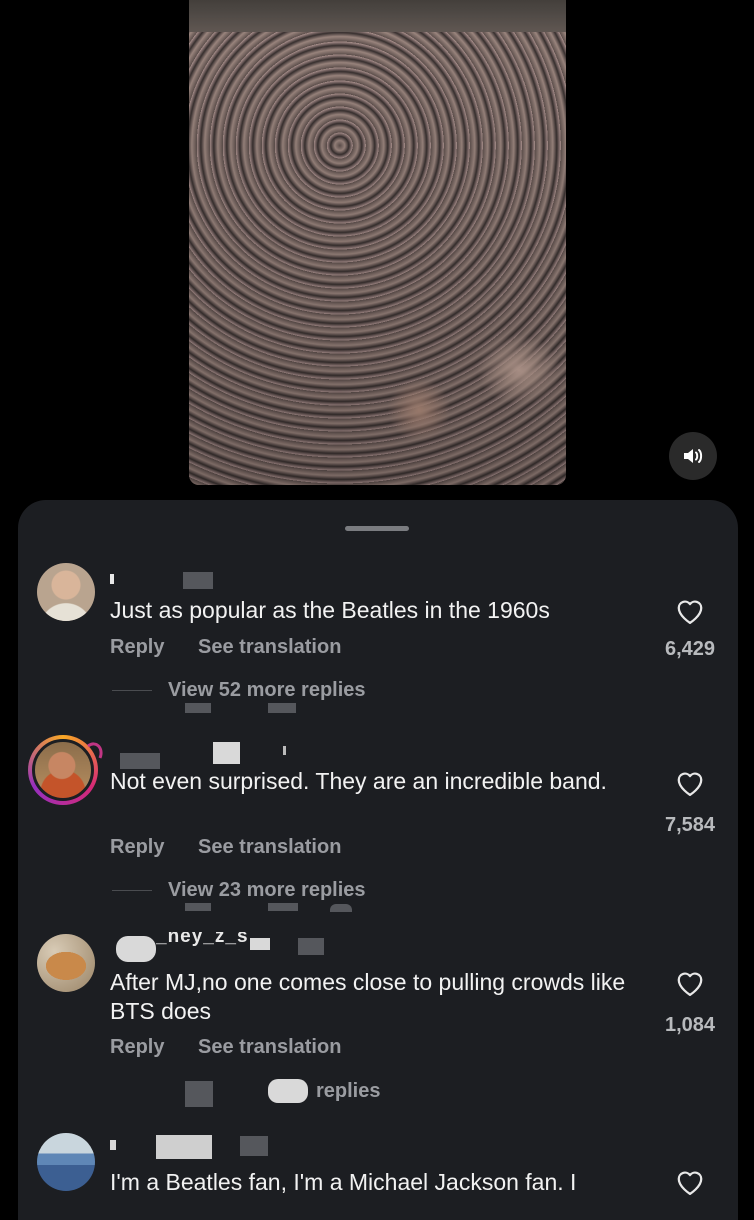 This screenshot has width=754, height=1220. I want to click on view-more-replies-button: replies, so click(348, 1091).